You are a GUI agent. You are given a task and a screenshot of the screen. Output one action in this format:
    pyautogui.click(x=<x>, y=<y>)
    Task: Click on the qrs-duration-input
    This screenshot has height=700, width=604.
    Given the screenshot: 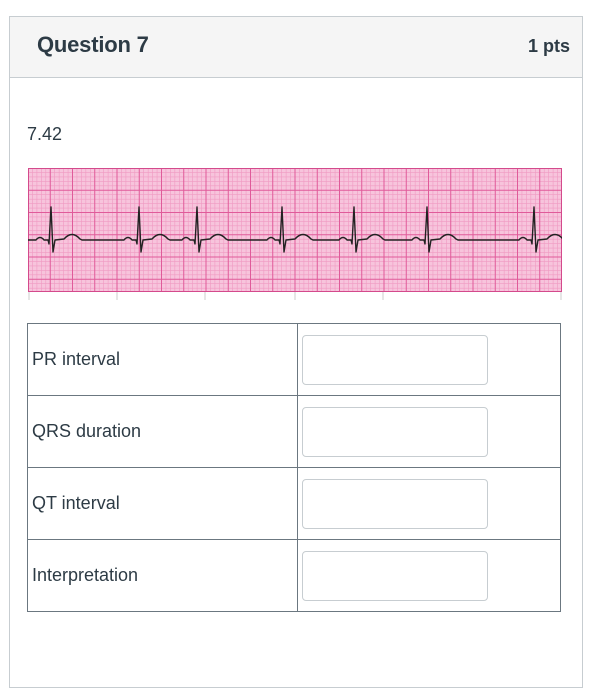 What is the action you would take?
    pyautogui.click(x=395, y=431)
    